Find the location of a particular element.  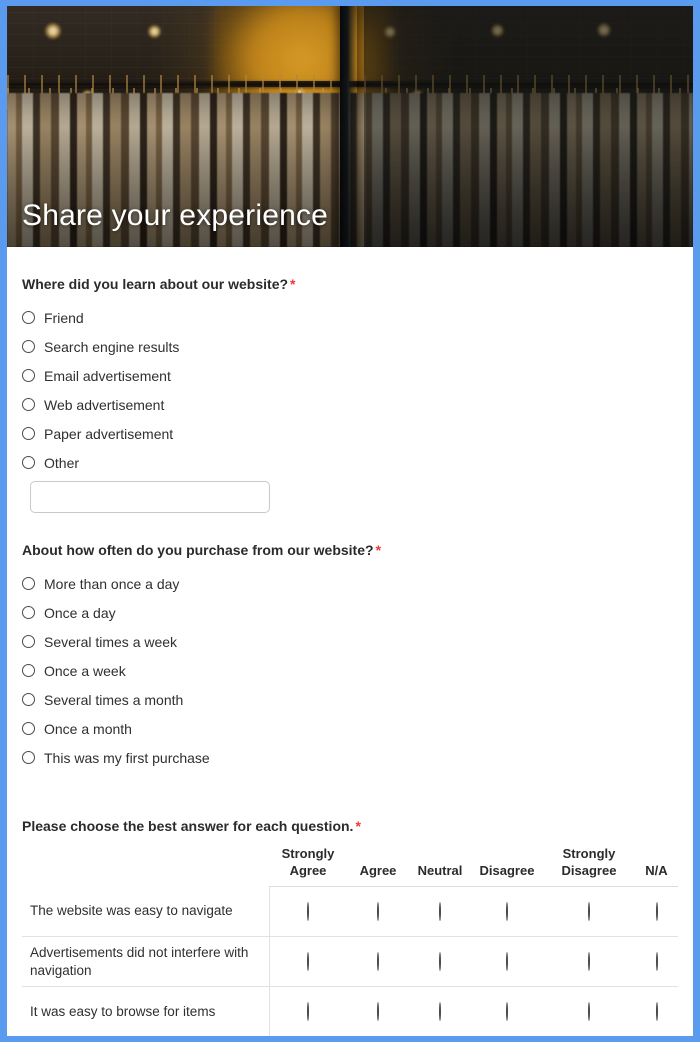

radio-option-label: Once a week is located at coordinates (85, 670).